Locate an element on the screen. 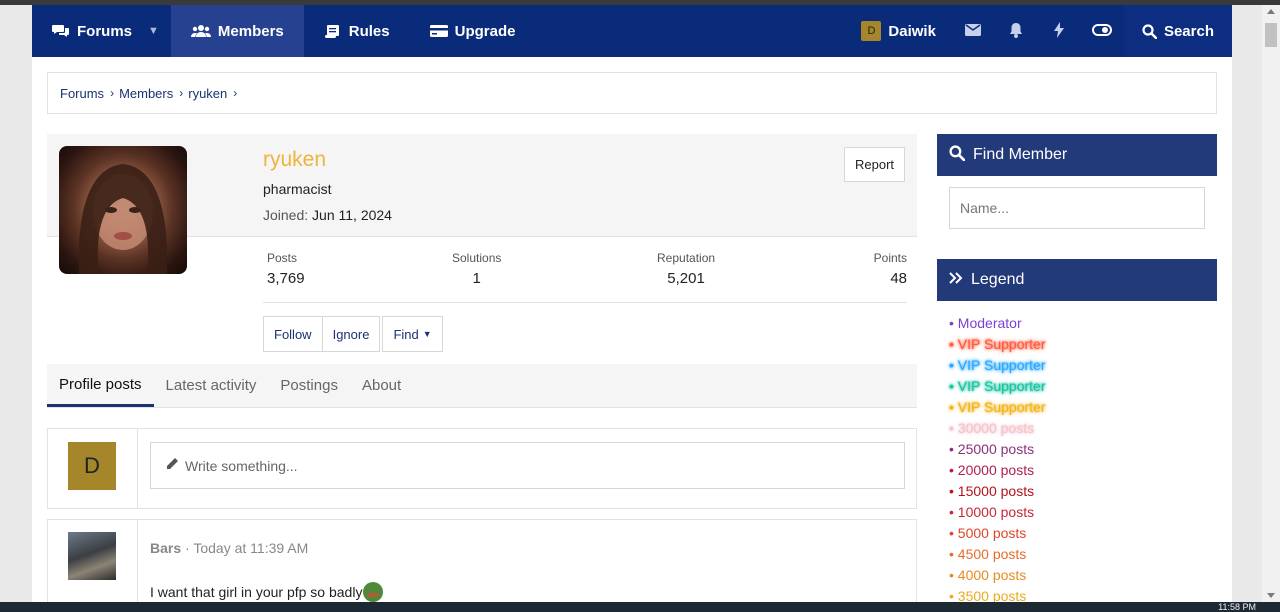 This screenshot has height=612, width=1280. nav-rules: Rules is located at coordinates (357, 31).